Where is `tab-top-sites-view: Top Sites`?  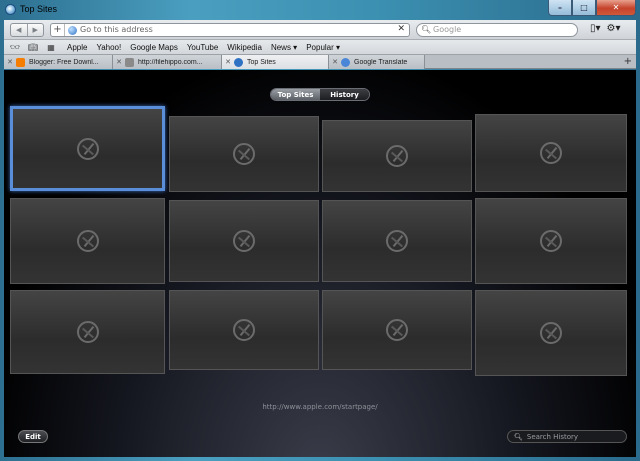 tab-top-sites-view: Top Sites is located at coordinates (295, 94).